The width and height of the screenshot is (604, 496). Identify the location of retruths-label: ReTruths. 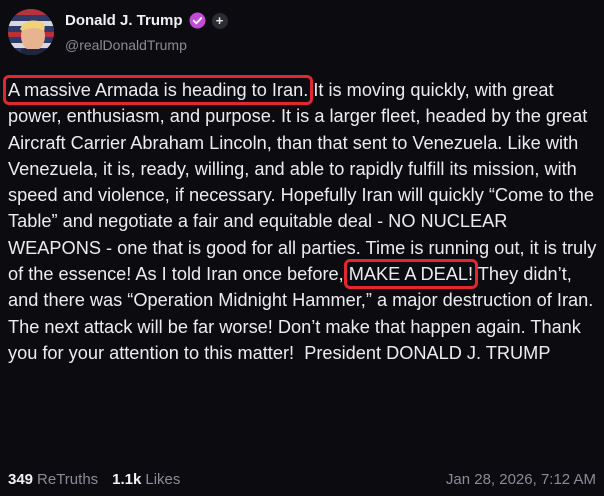
(67, 479).